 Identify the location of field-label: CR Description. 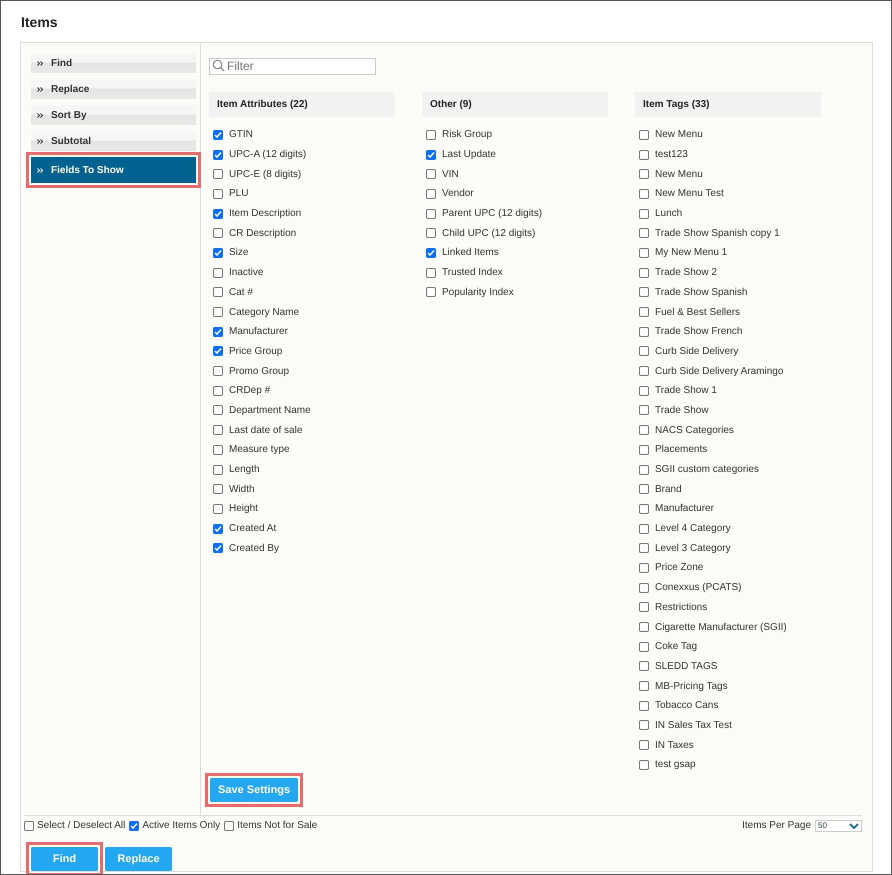
(262, 233).